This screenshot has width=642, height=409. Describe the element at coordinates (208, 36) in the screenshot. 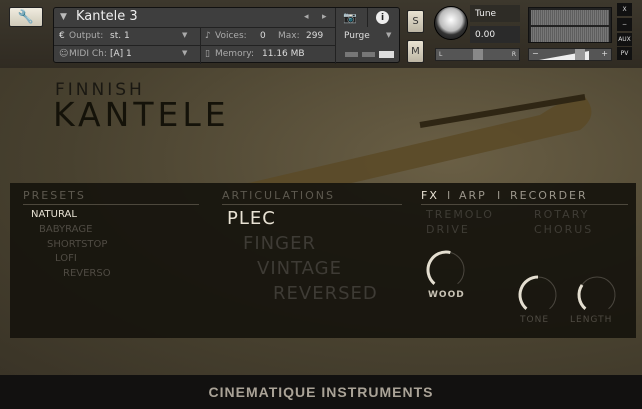

I see `voices-icon: ♪` at that location.